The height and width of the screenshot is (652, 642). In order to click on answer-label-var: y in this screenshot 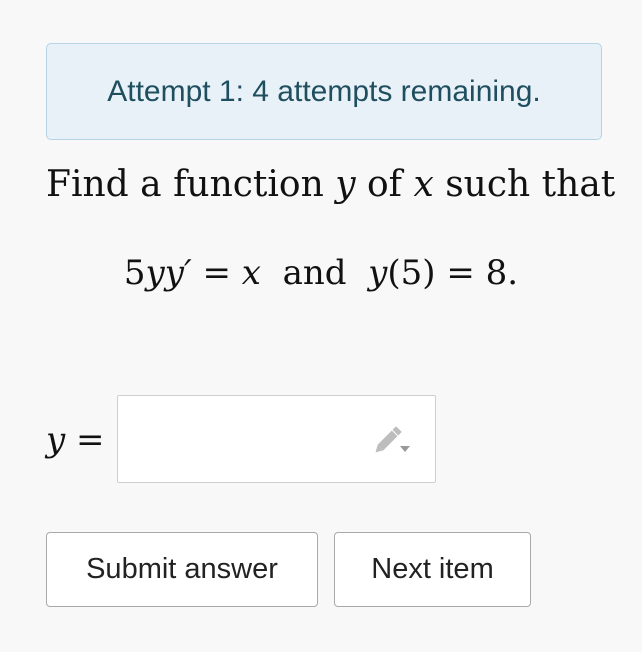, I will do `click(56, 440)`.